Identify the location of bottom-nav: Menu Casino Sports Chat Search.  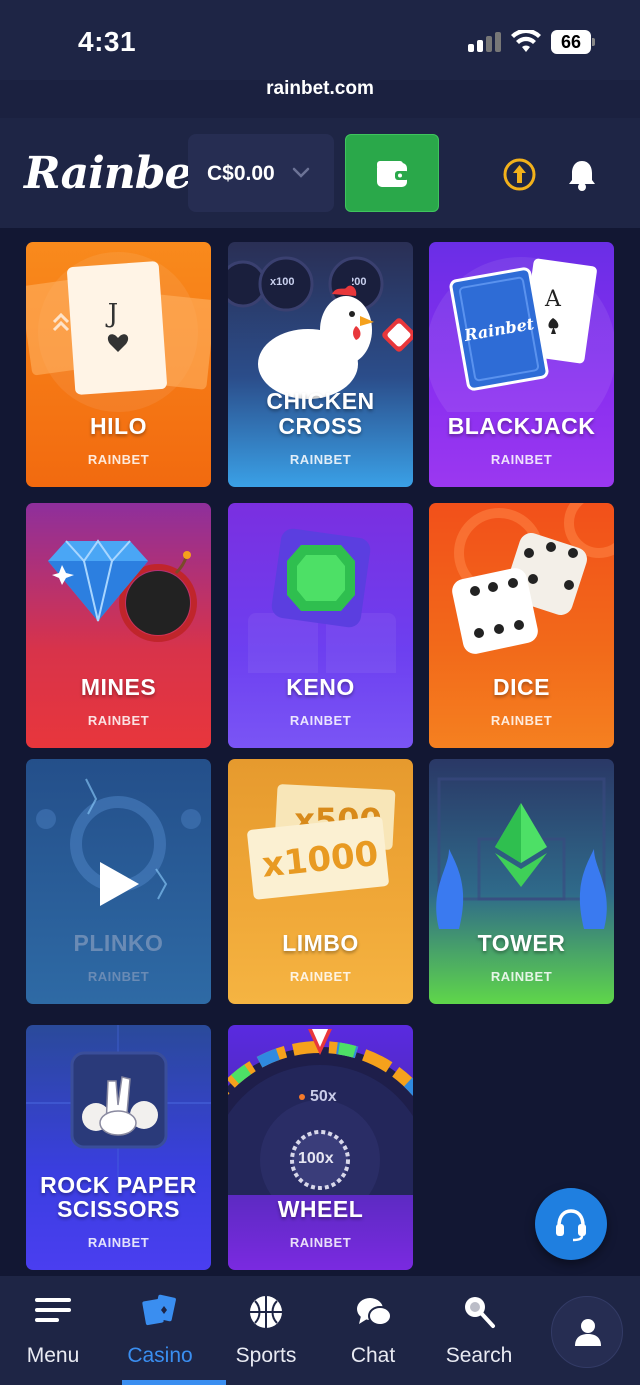
(320, 1330).